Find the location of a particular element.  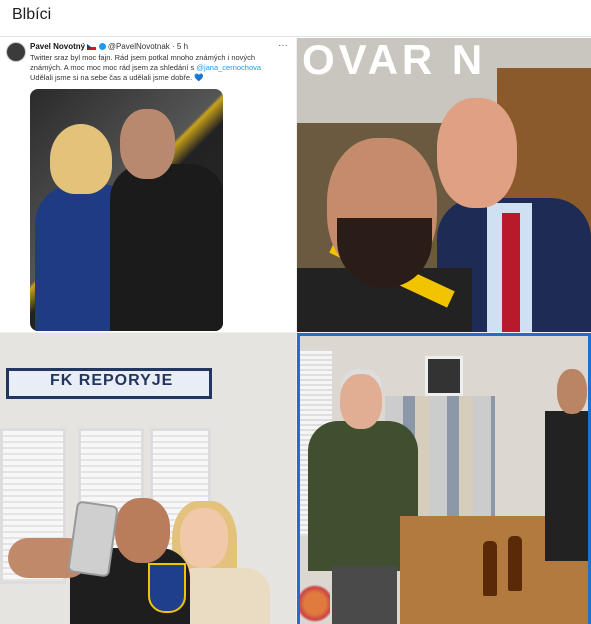

czech-flag-icon is located at coordinates (92, 46).